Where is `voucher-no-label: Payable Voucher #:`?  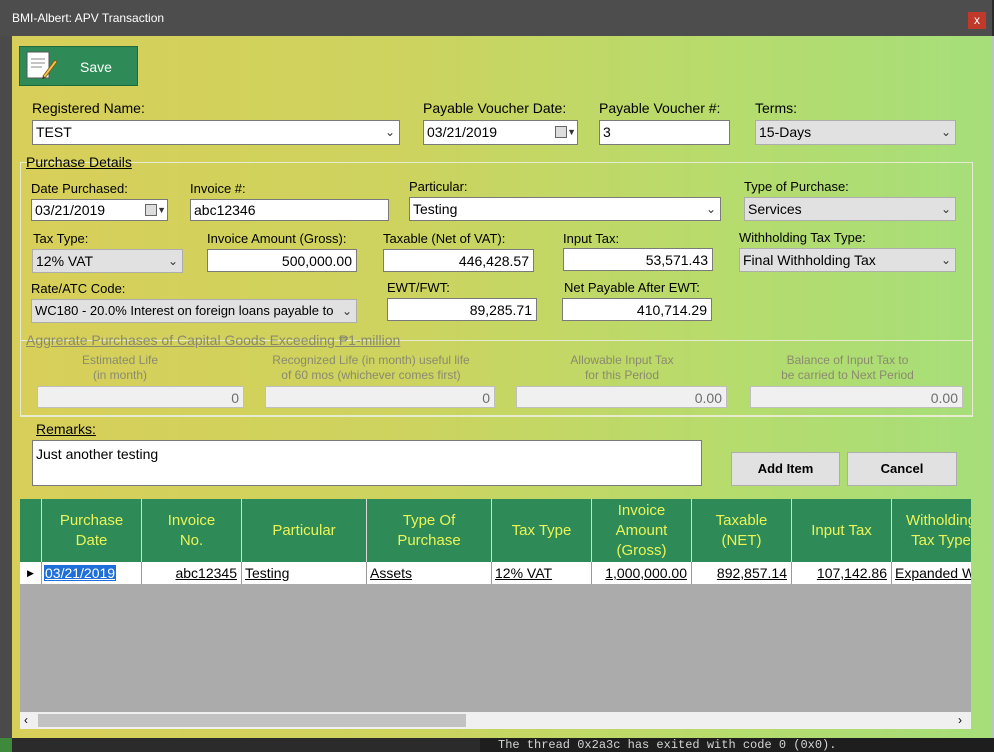
voucher-no-label: Payable Voucher #: is located at coordinates (660, 108).